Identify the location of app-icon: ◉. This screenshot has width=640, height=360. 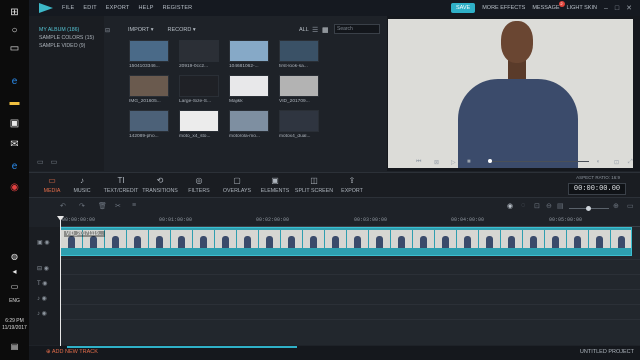
(14, 187).